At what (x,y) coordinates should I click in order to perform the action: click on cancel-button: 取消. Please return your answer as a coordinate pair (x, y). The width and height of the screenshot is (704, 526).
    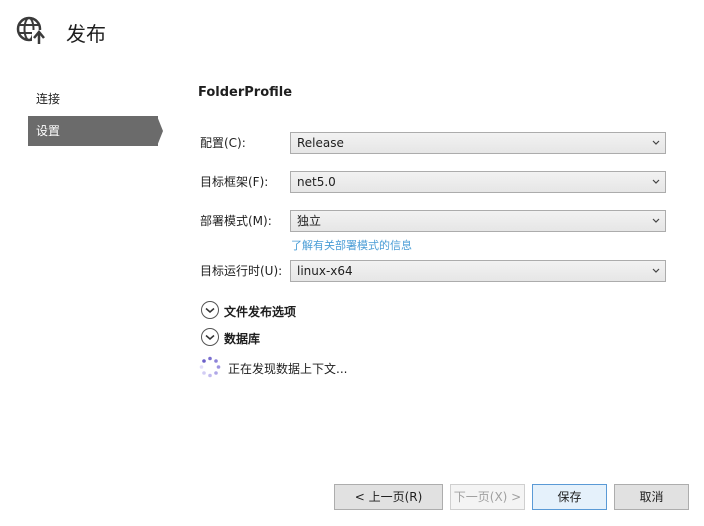
    Looking at the image, I should click on (651, 497).